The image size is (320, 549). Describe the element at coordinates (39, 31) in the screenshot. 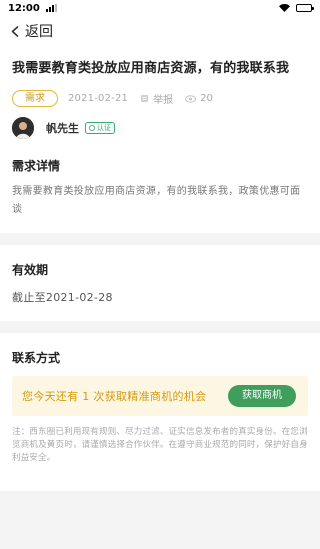

I see `back-button: 返回` at that location.